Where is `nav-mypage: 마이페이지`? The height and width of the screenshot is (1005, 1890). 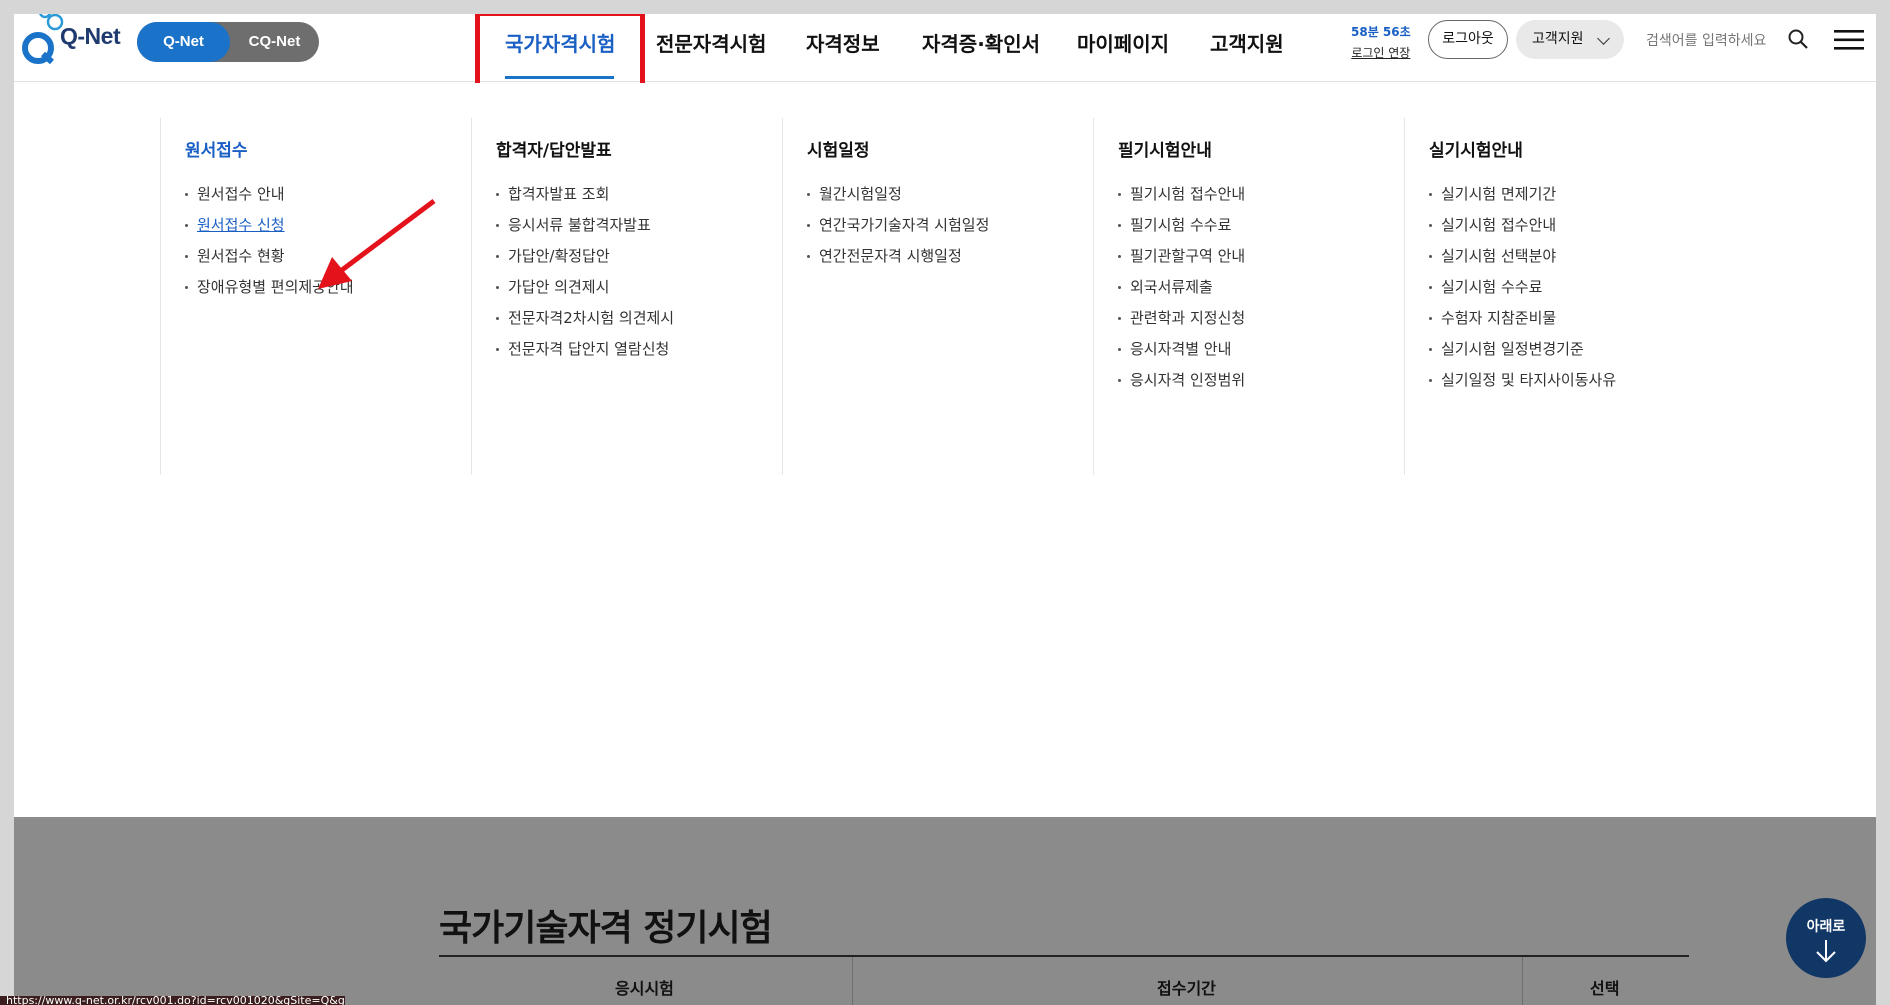
nav-mypage: 마이페이지 is located at coordinates (1123, 42).